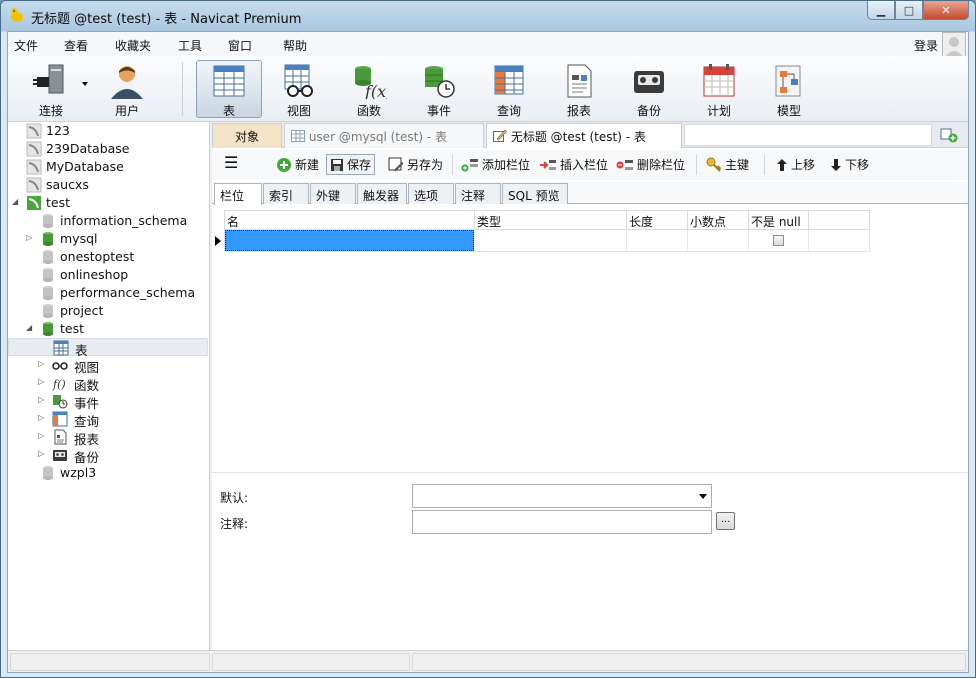 The height and width of the screenshot is (678, 976). What do you see at coordinates (849, 164) in the screenshot?
I see `move-down-button: 下移` at bounding box center [849, 164].